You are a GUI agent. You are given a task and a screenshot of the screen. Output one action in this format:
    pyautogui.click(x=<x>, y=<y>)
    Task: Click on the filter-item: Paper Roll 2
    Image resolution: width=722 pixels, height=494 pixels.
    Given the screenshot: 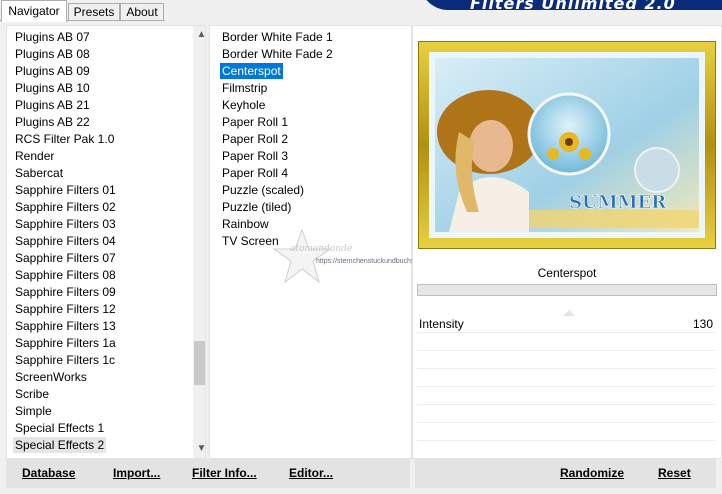 What is the action you would take?
    pyautogui.click(x=255, y=139)
    